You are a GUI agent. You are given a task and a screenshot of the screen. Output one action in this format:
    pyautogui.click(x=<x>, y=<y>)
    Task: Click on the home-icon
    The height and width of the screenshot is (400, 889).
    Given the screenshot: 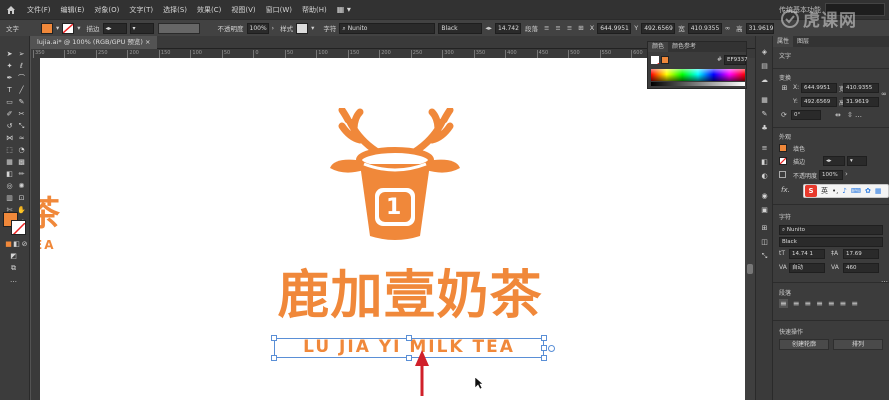 What is the action you would take?
    pyautogui.click(x=11, y=9)
    